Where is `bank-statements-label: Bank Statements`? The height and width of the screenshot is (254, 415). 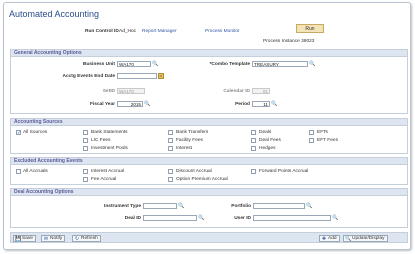
bank-statements-label: Bank Statements is located at coordinates (109, 132).